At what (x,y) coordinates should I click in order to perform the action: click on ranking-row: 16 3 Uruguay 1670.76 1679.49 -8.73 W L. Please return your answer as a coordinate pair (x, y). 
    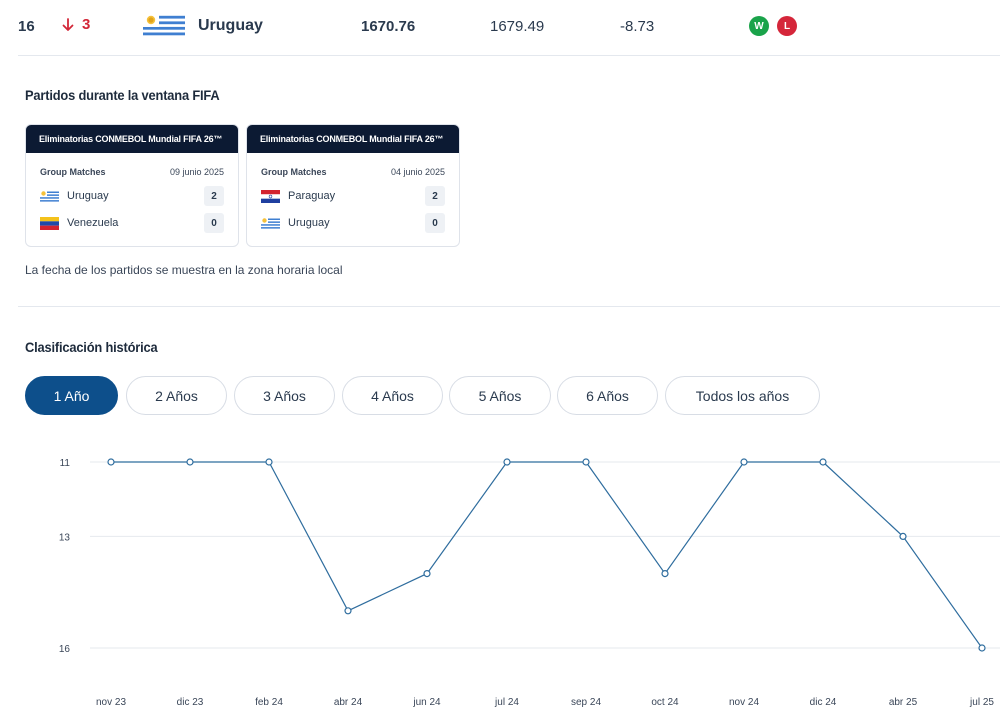
    Looking at the image, I should click on (500, 27).